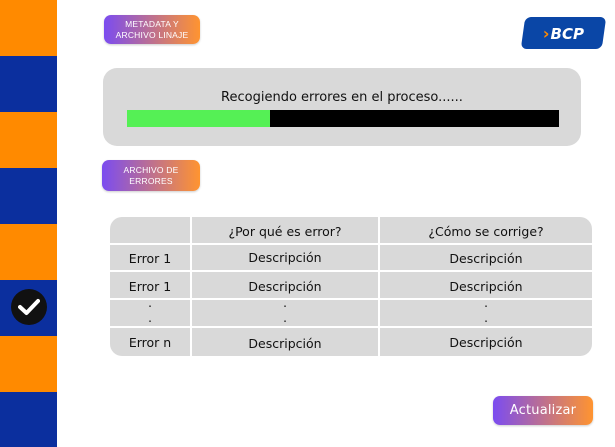  Describe the element at coordinates (546, 33) in the screenshot. I see `bcp-chevron-icon: ›` at that location.